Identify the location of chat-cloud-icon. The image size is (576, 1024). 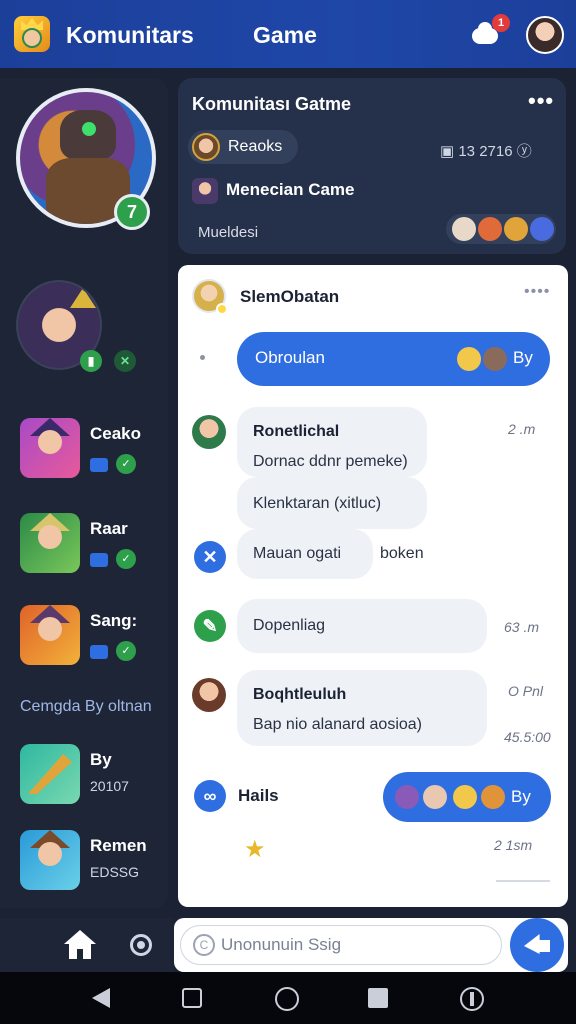
(485, 33).